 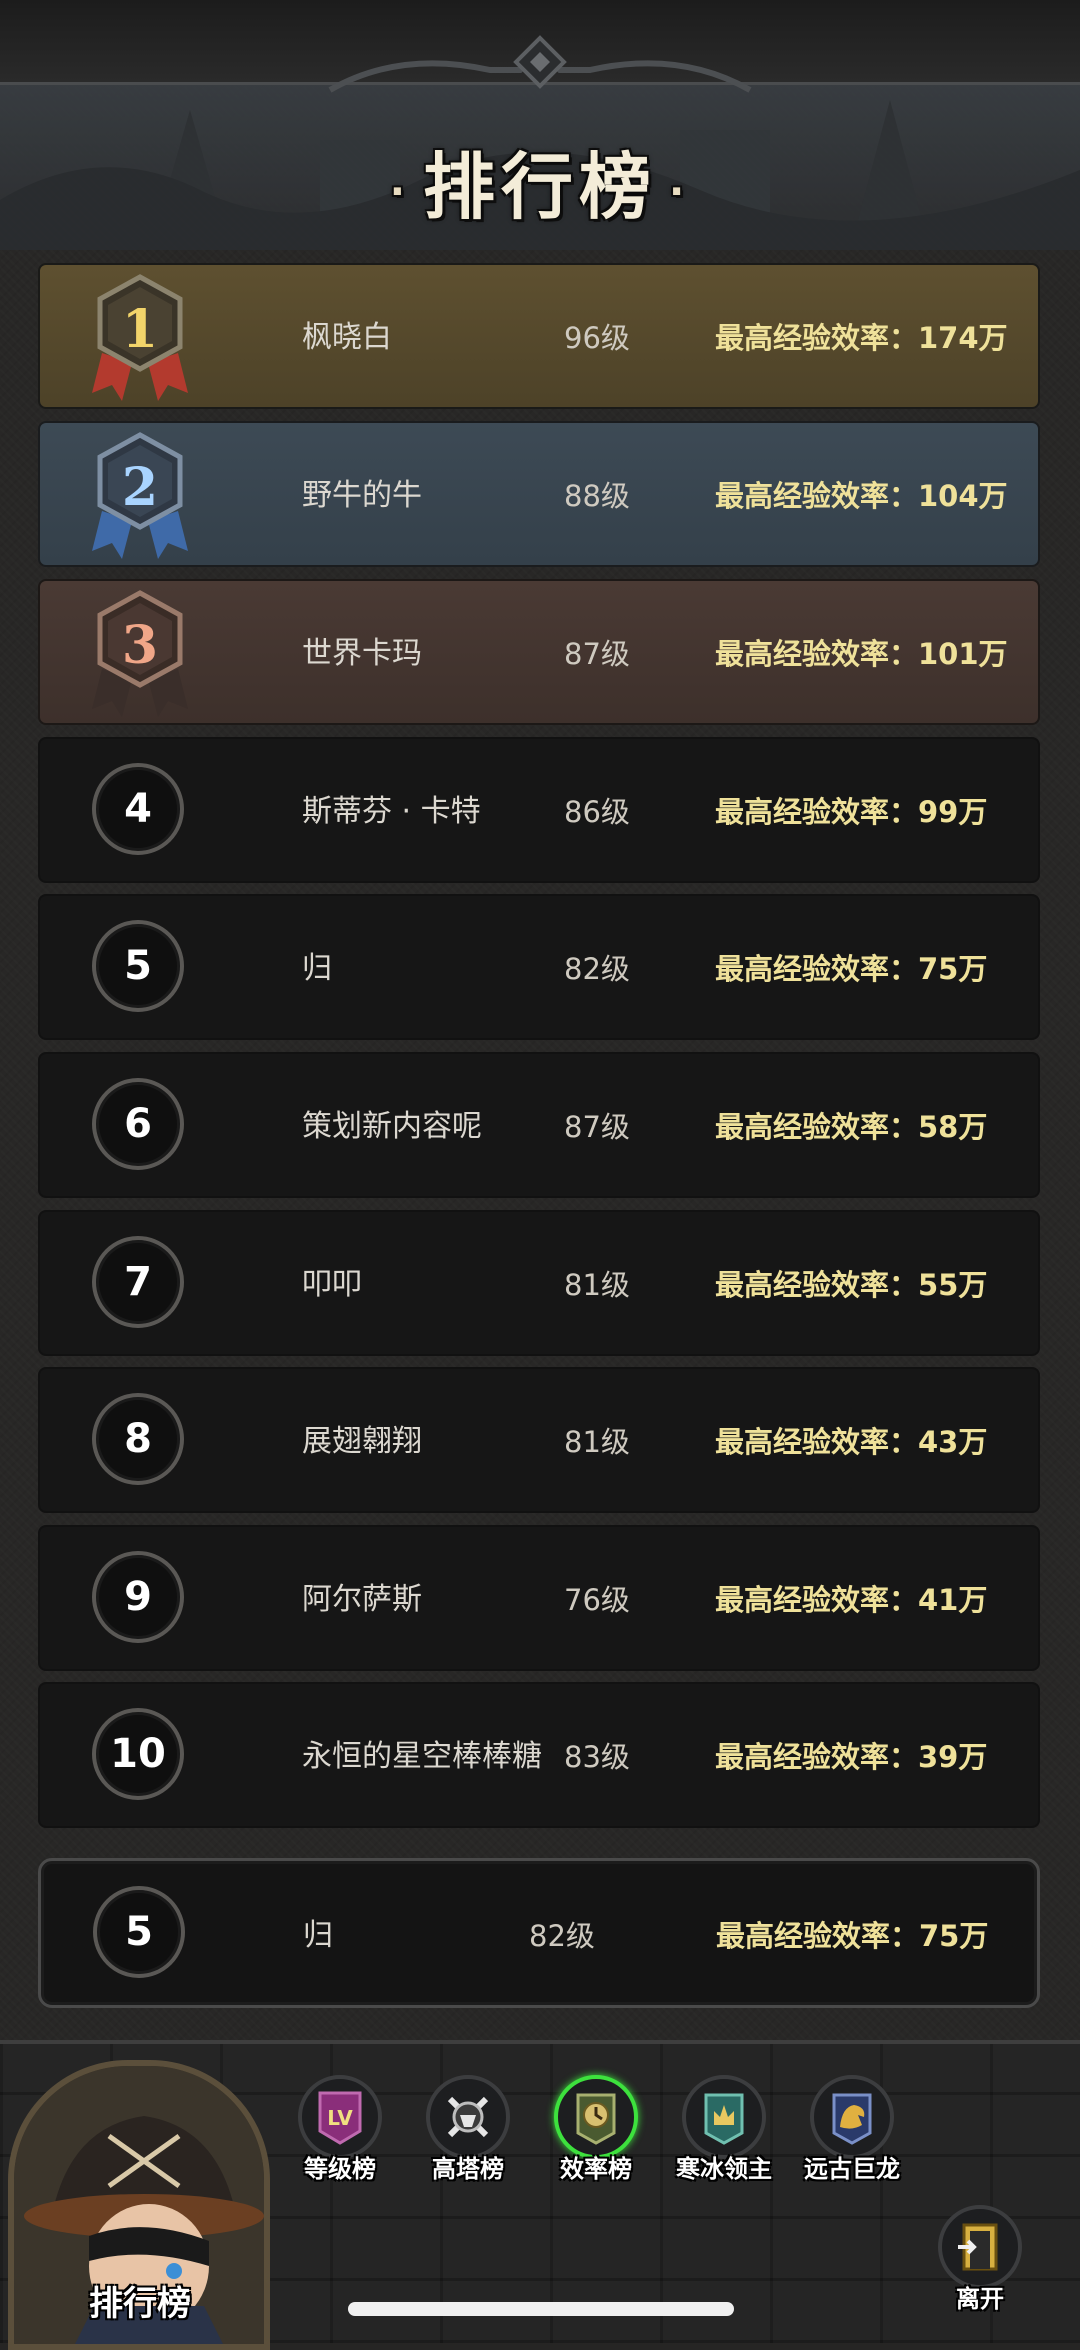 I want to click on player-efficiency: 最高经验效率：58万, so click(x=851, y=1127).